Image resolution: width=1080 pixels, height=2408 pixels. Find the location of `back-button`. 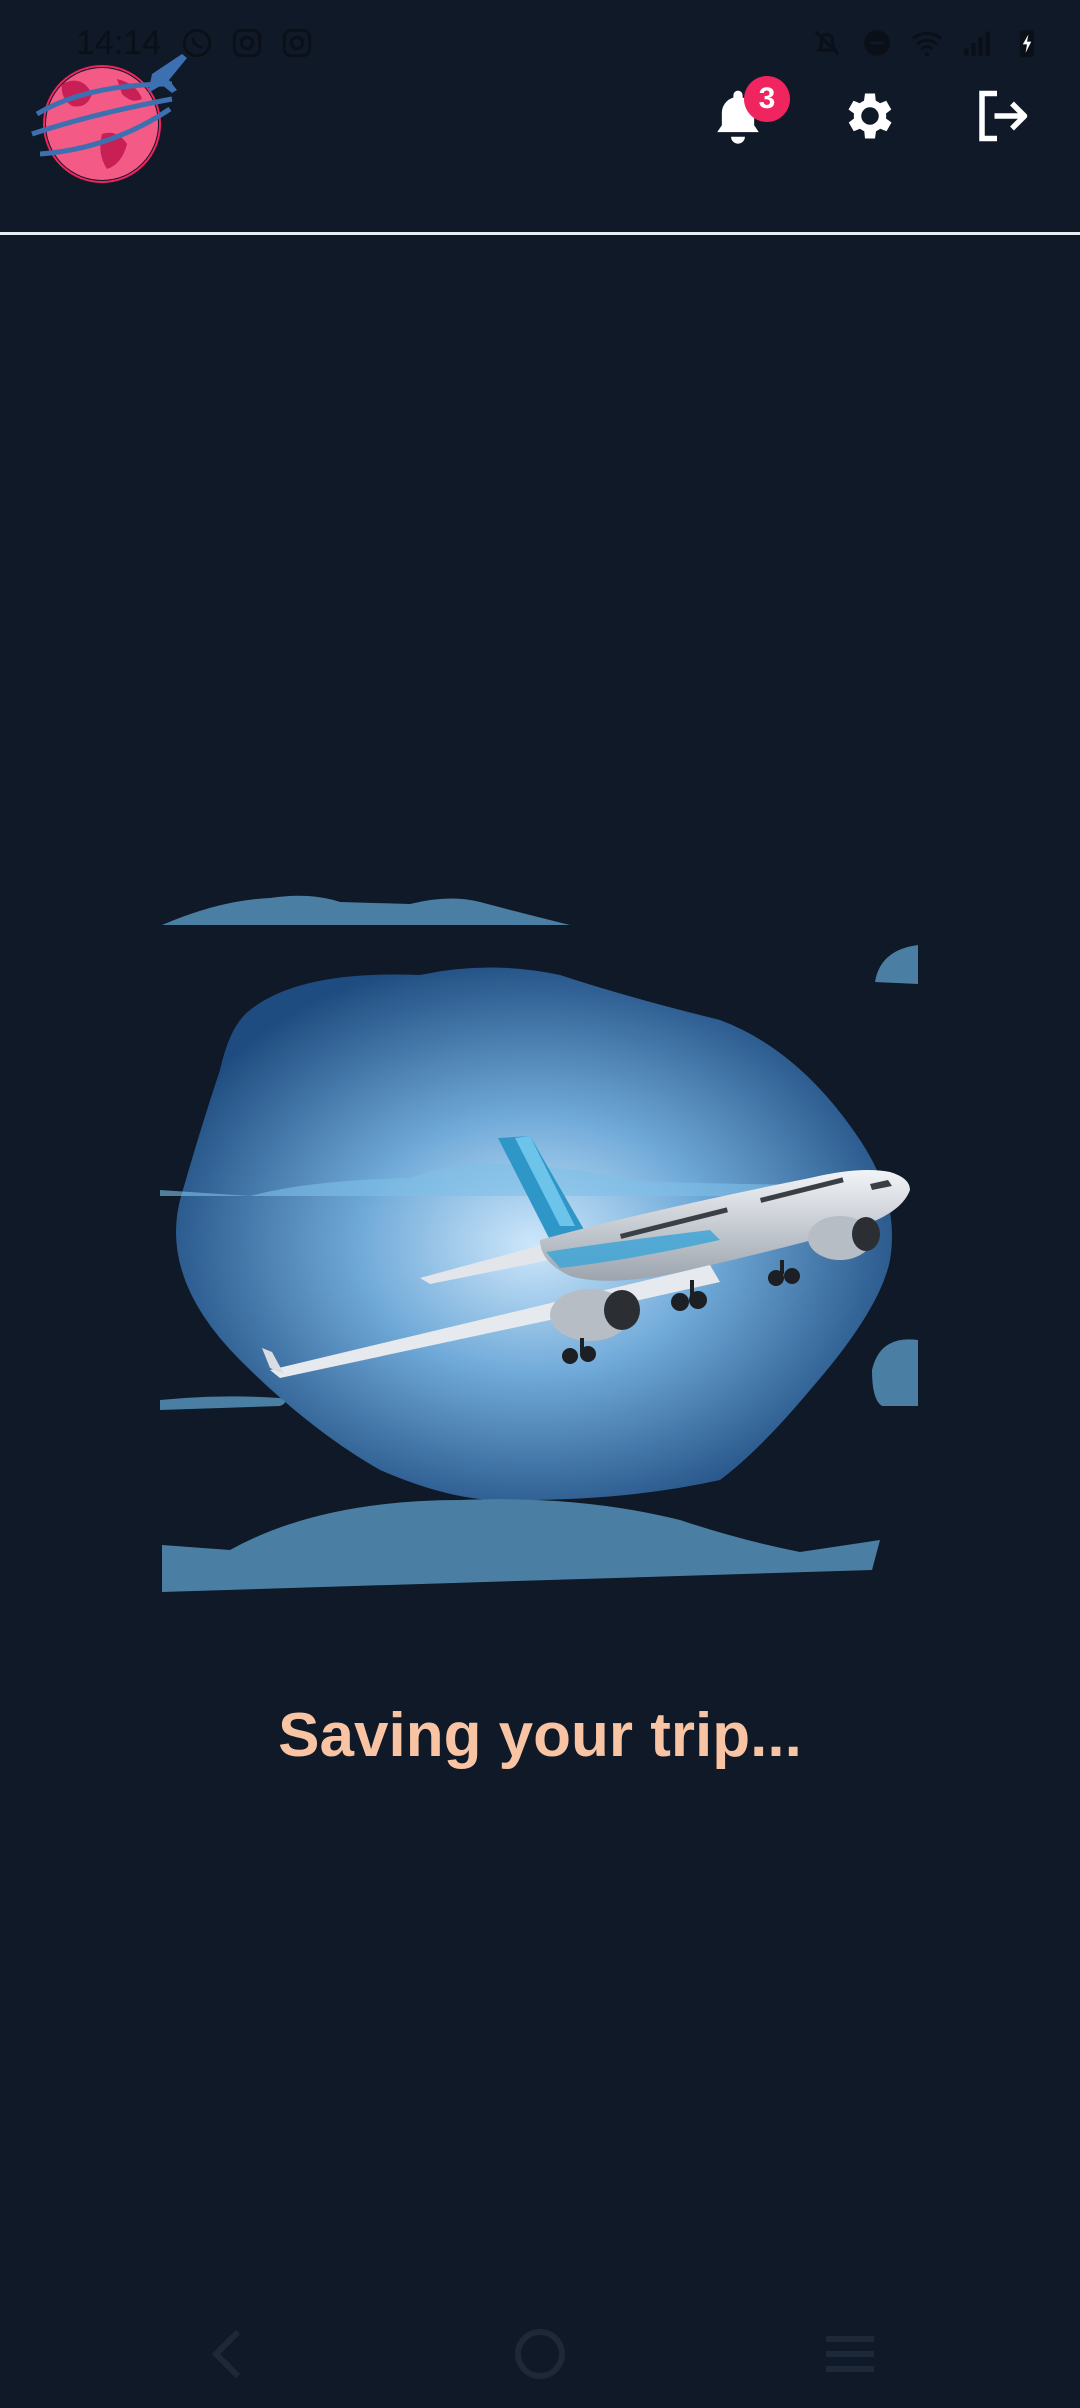

back-button is located at coordinates (228, 2354).